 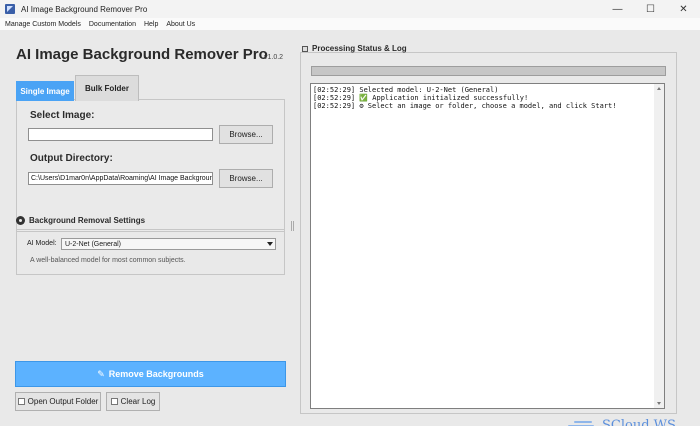 What do you see at coordinates (270, 244) in the screenshot?
I see `chevron-down-icon` at bounding box center [270, 244].